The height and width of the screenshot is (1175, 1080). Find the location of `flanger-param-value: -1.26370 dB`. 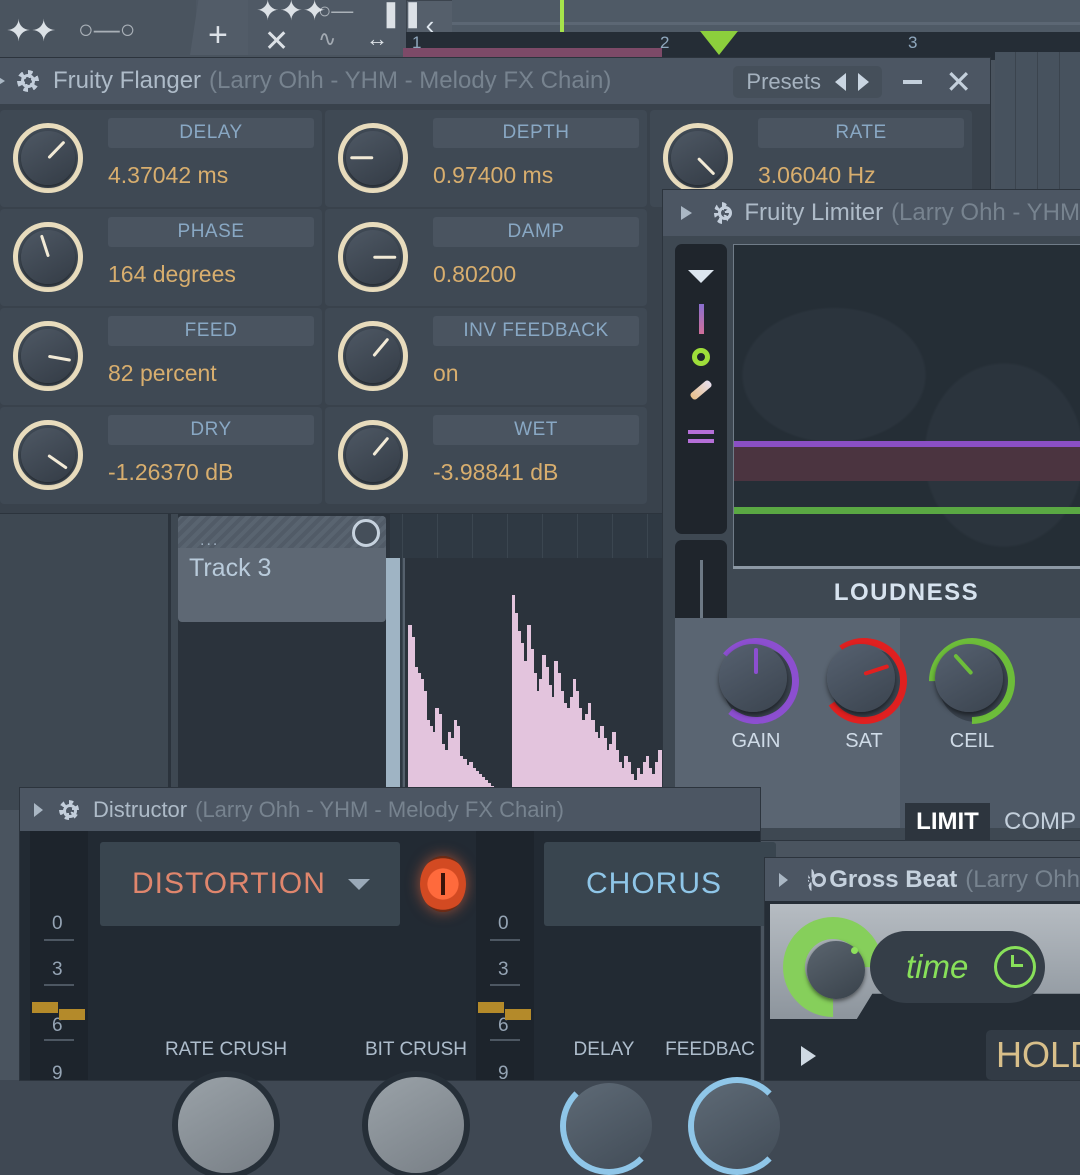

flanger-param-value: -1.26370 dB is located at coordinates (170, 472).